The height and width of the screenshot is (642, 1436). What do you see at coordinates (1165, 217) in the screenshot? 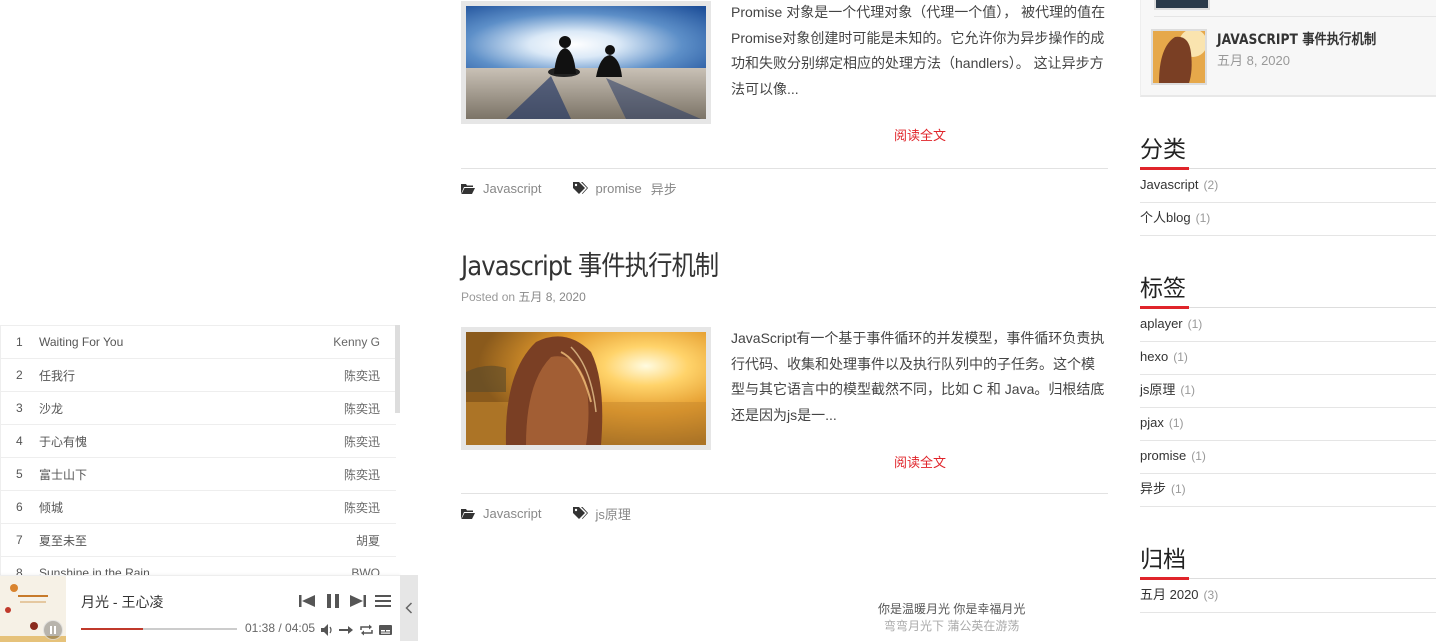
I see `category-label: 个人blog` at bounding box center [1165, 217].